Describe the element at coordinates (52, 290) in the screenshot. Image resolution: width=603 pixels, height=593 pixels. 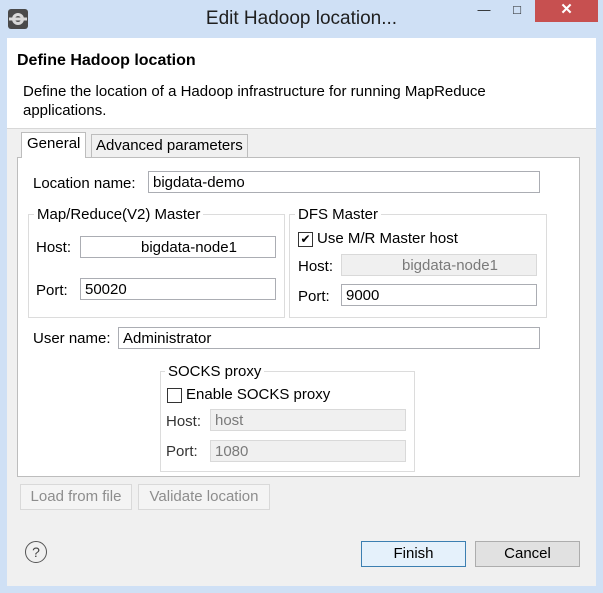
I see `mr-port-label: Port:` at that location.